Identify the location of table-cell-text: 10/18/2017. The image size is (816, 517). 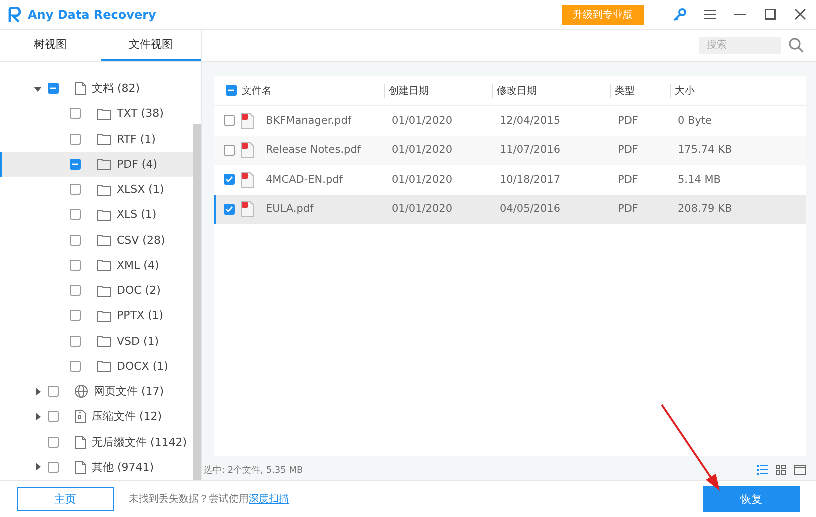
(530, 180).